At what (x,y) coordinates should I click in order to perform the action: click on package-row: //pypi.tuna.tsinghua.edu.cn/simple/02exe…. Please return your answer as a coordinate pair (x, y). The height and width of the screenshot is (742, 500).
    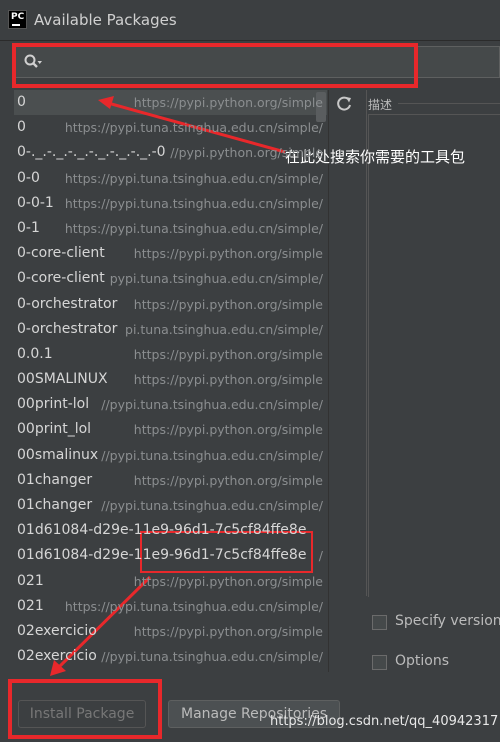
    Looking at the image, I should click on (170, 656).